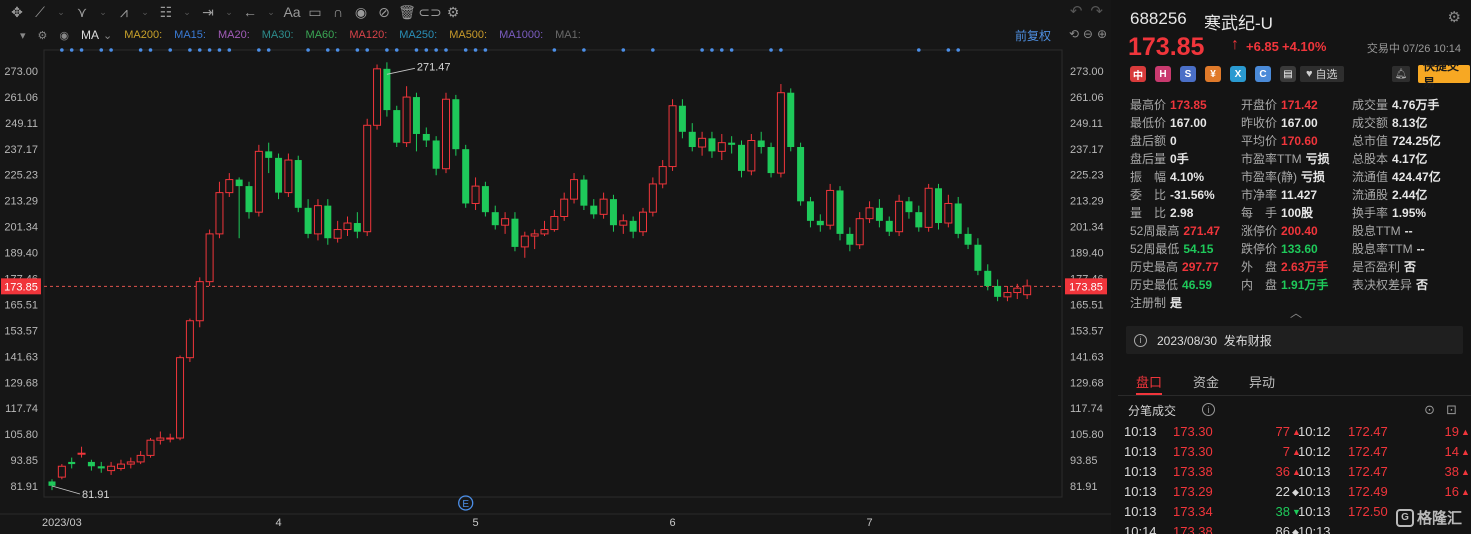 The width and height of the screenshot is (1471, 534). What do you see at coordinates (107, 35) in the screenshot?
I see `indicator-dropdown-icon: ⌄` at bounding box center [107, 35].